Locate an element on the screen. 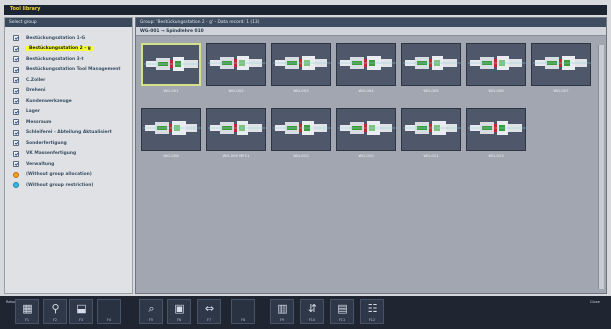  sidebar-item: Verwaltung is located at coordinates (68, 164).